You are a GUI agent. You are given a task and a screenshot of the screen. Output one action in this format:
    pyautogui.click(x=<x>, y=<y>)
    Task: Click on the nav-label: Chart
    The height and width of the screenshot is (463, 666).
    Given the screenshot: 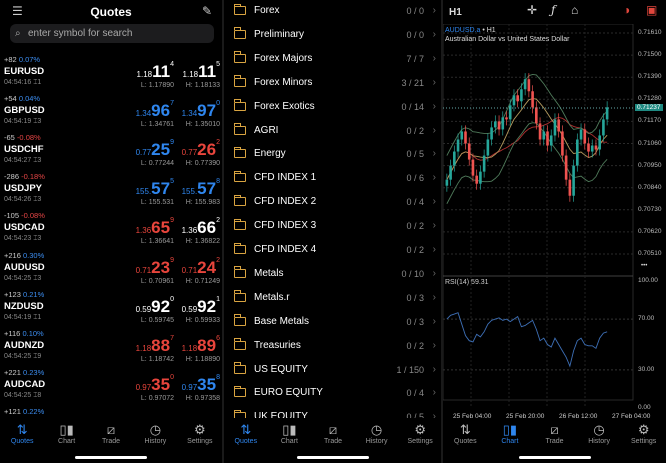 What is the action you would take?
    pyautogui.click(x=289, y=441)
    